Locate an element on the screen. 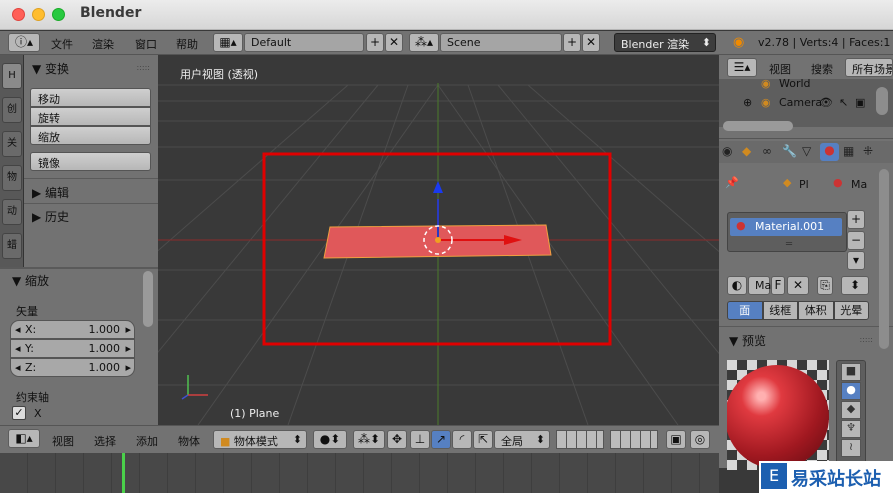  texture-tab-icon: ▦ is located at coordinates (848, 151).